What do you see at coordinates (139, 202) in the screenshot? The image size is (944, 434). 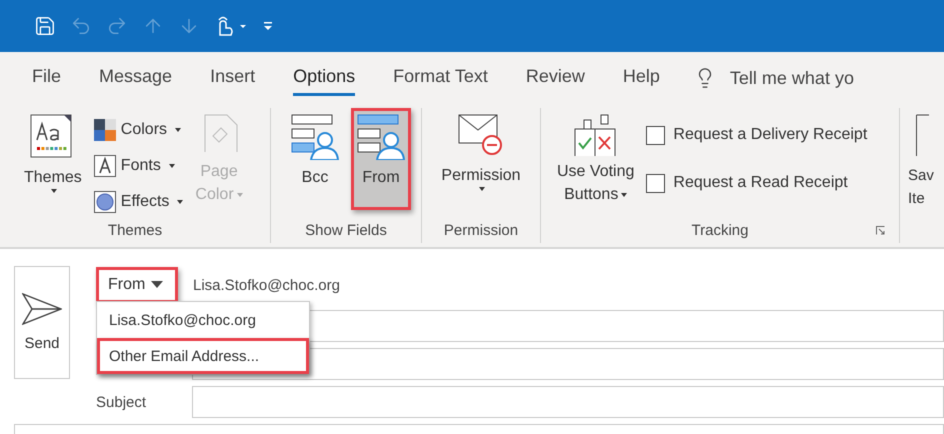 I see `effects-button: Effects` at bounding box center [139, 202].